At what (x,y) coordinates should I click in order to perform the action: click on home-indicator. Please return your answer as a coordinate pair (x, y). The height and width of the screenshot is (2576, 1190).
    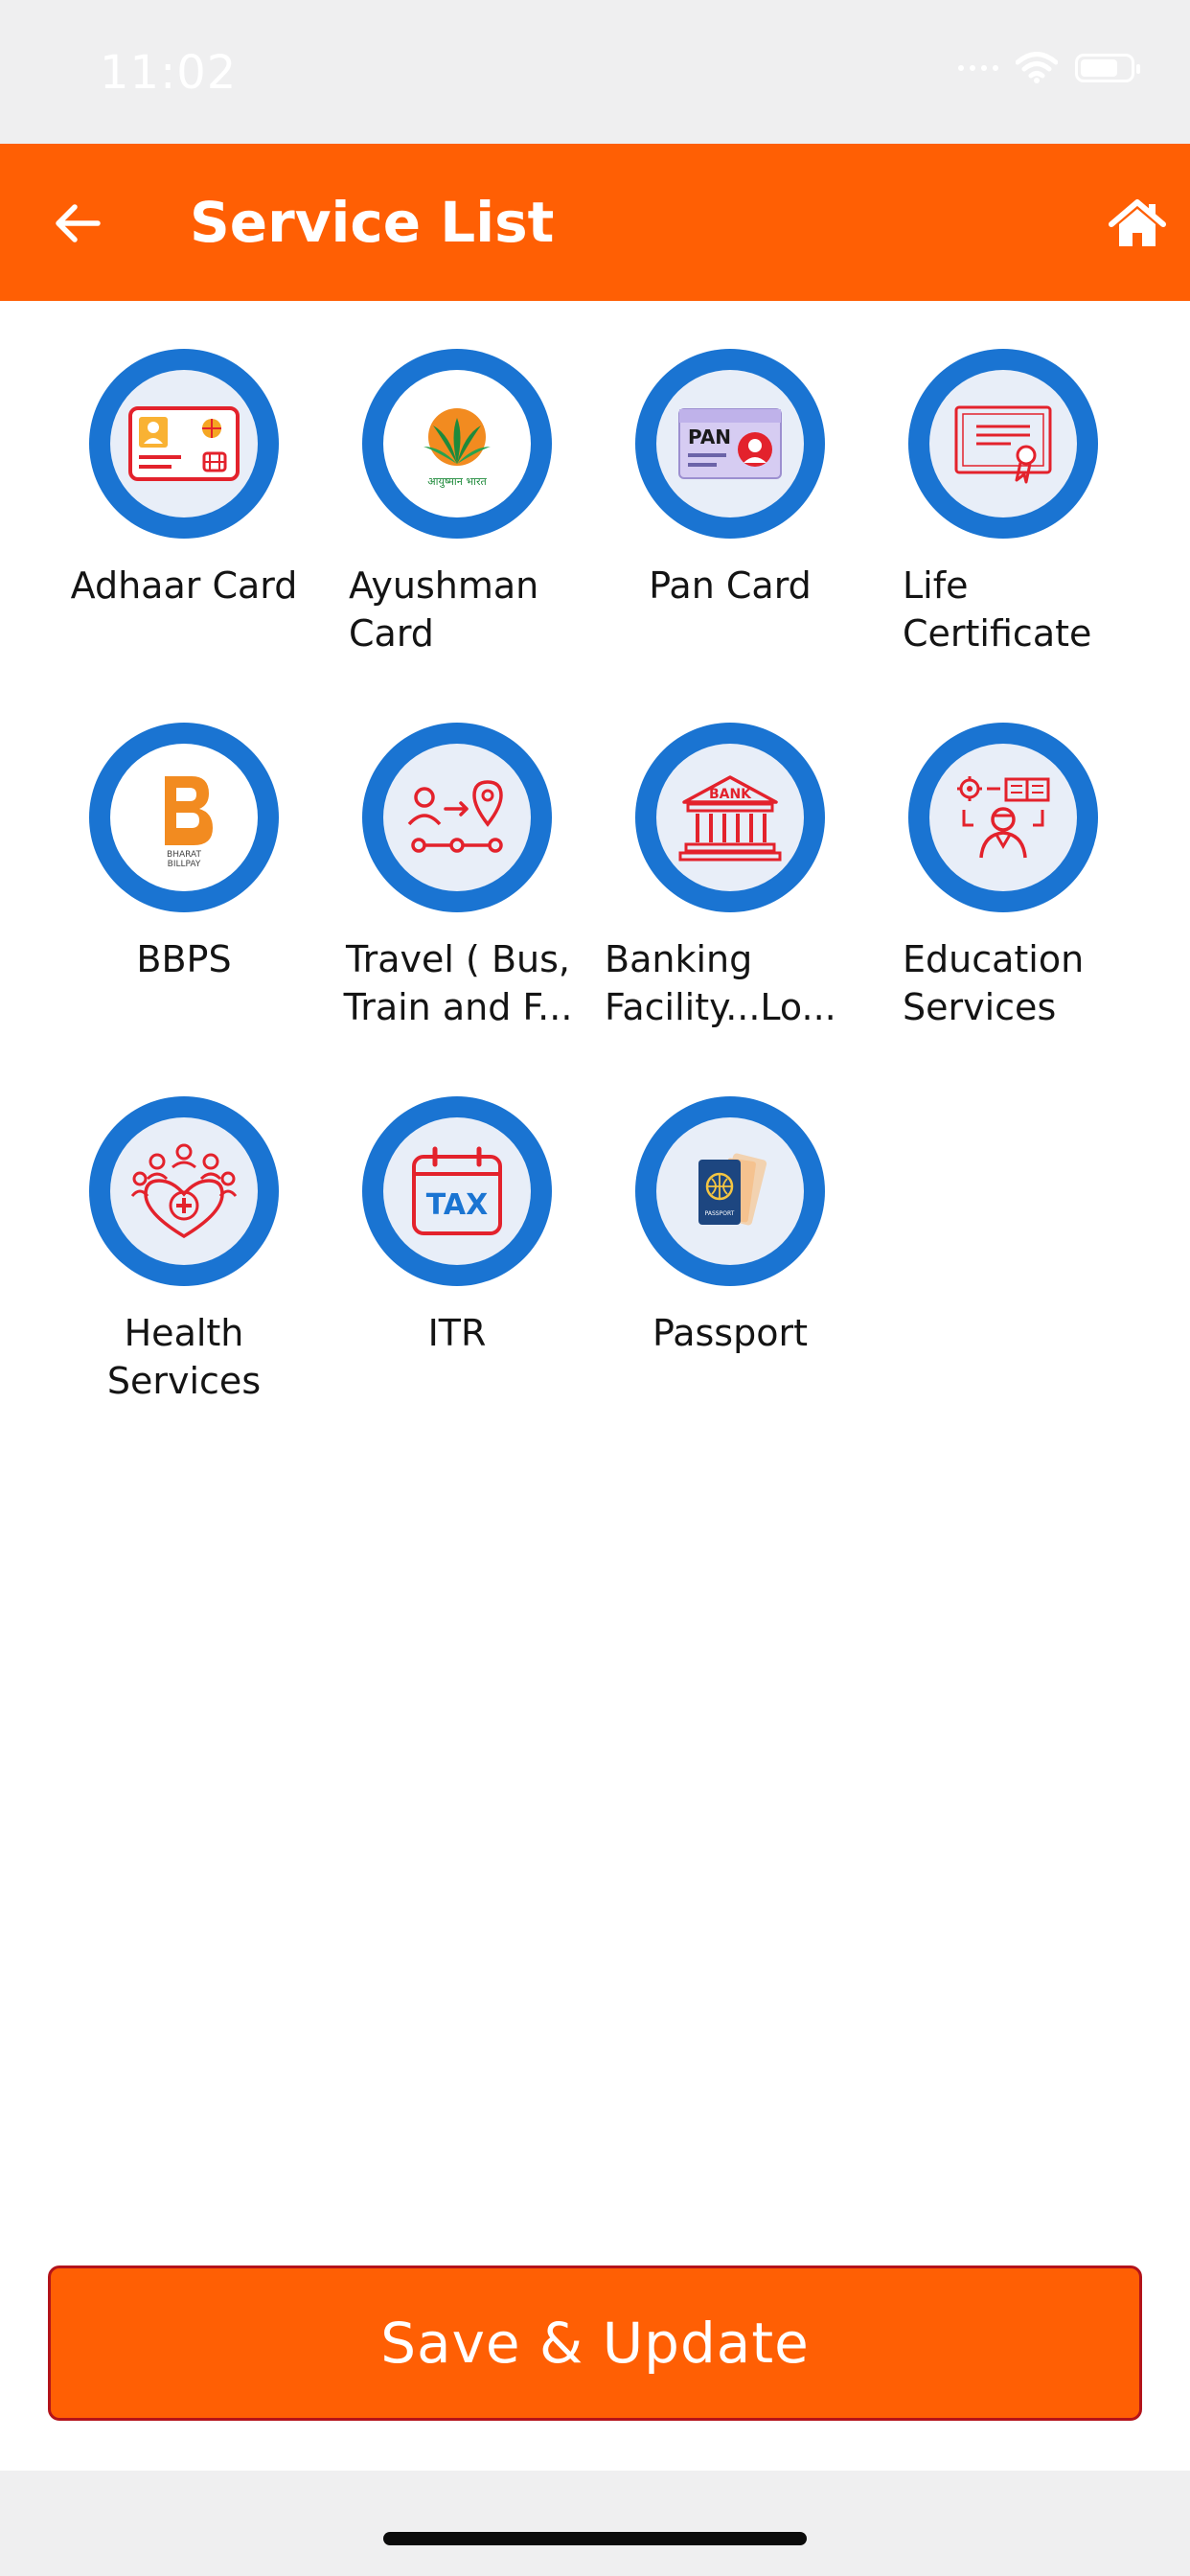
    Looking at the image, I should click on (595, 2538).